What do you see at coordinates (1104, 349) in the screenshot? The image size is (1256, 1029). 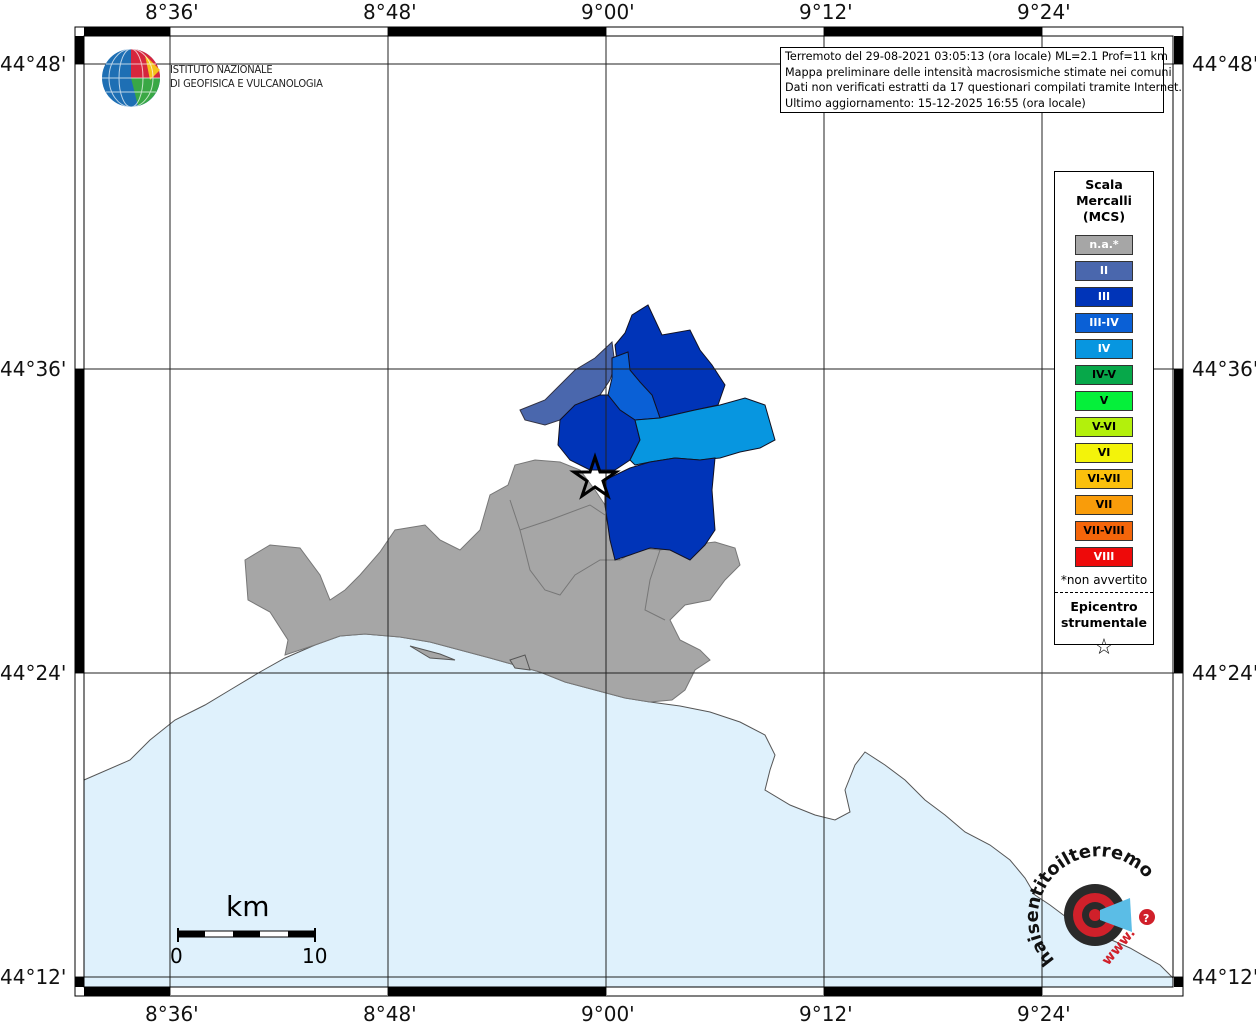 I see `legend-swatch: IV` at bounding box center [1104, 349].